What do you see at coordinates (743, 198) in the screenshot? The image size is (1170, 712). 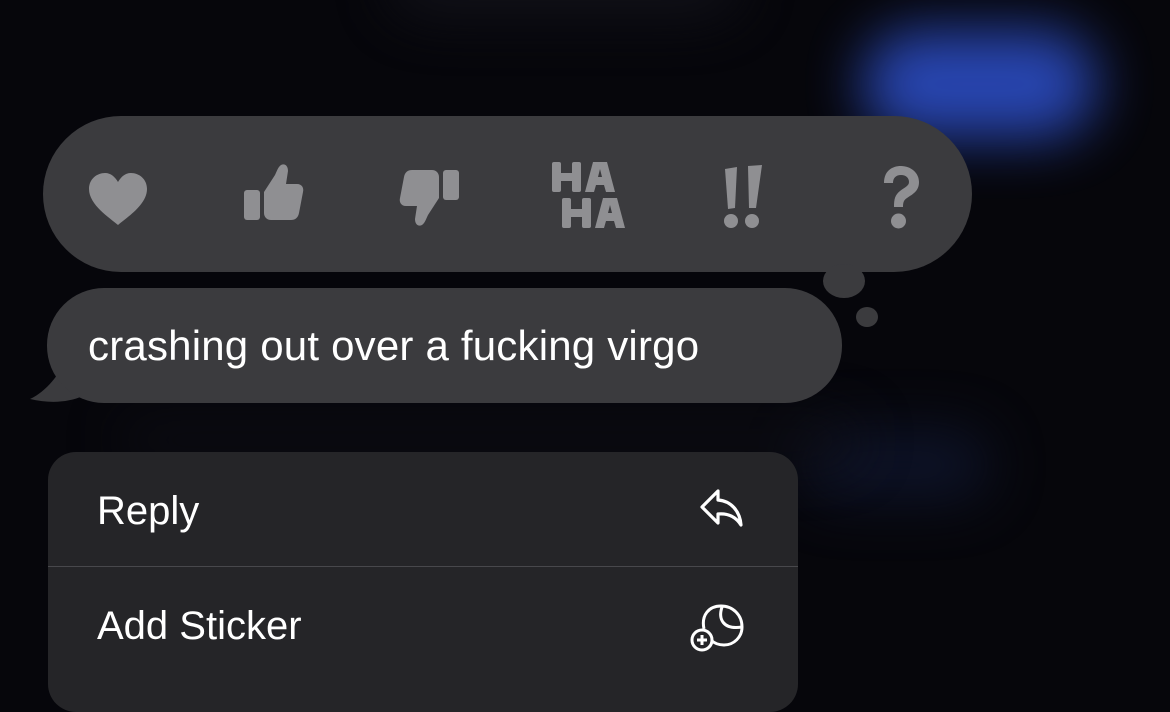 I see `exclamation-icon` at bounding box center [743, 198].